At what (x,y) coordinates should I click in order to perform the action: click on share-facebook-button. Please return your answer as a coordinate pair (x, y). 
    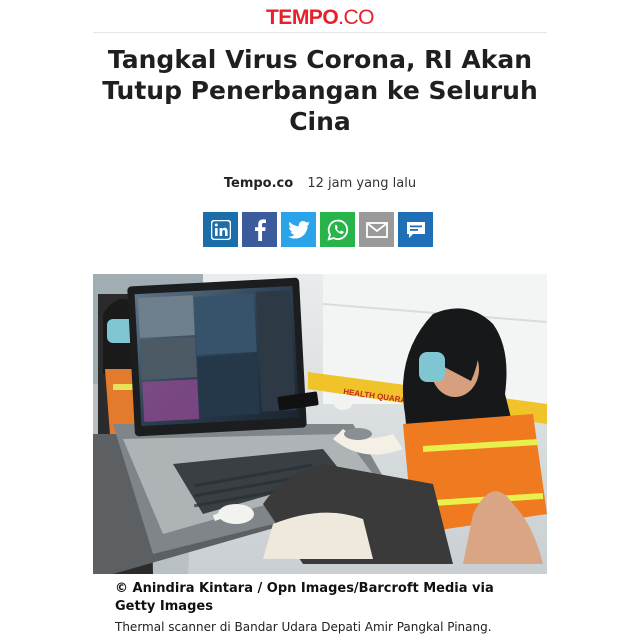
    Looking at the image, I should click on (259, 229).